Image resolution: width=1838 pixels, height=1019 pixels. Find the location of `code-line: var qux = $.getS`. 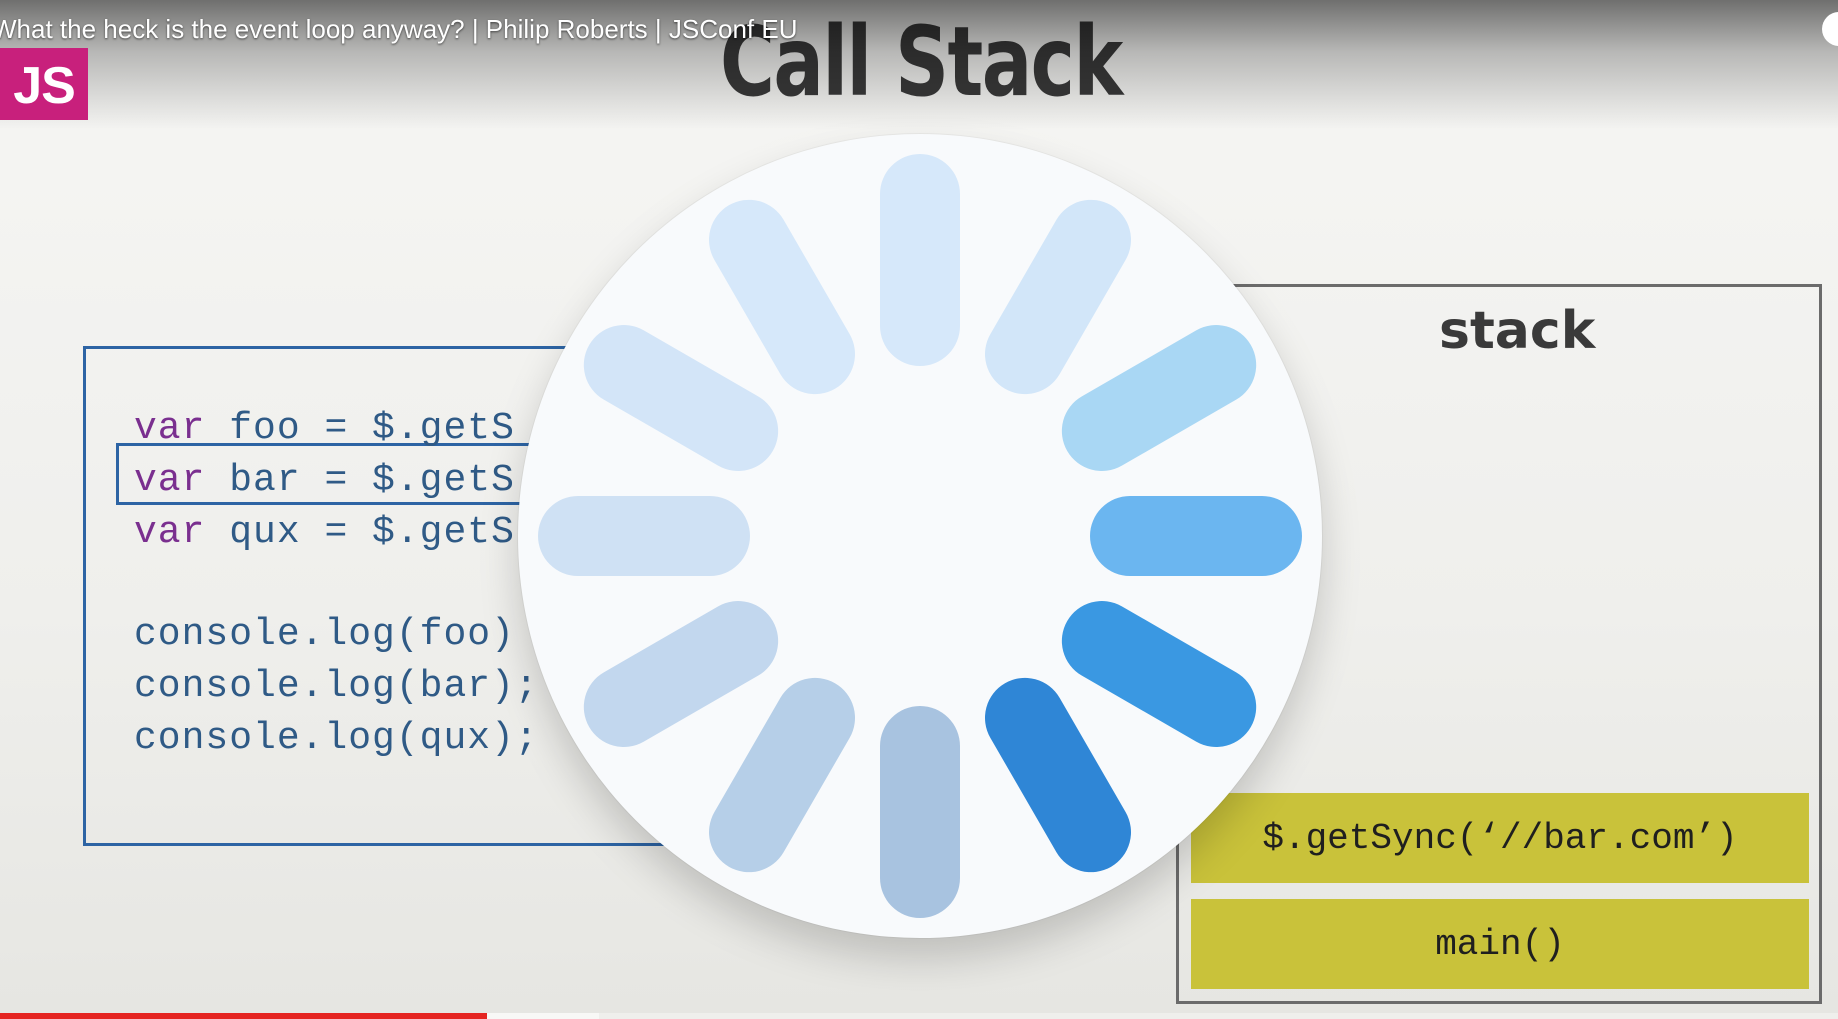

code-line: var qux = $.getS is located at coordinates (324, 532).